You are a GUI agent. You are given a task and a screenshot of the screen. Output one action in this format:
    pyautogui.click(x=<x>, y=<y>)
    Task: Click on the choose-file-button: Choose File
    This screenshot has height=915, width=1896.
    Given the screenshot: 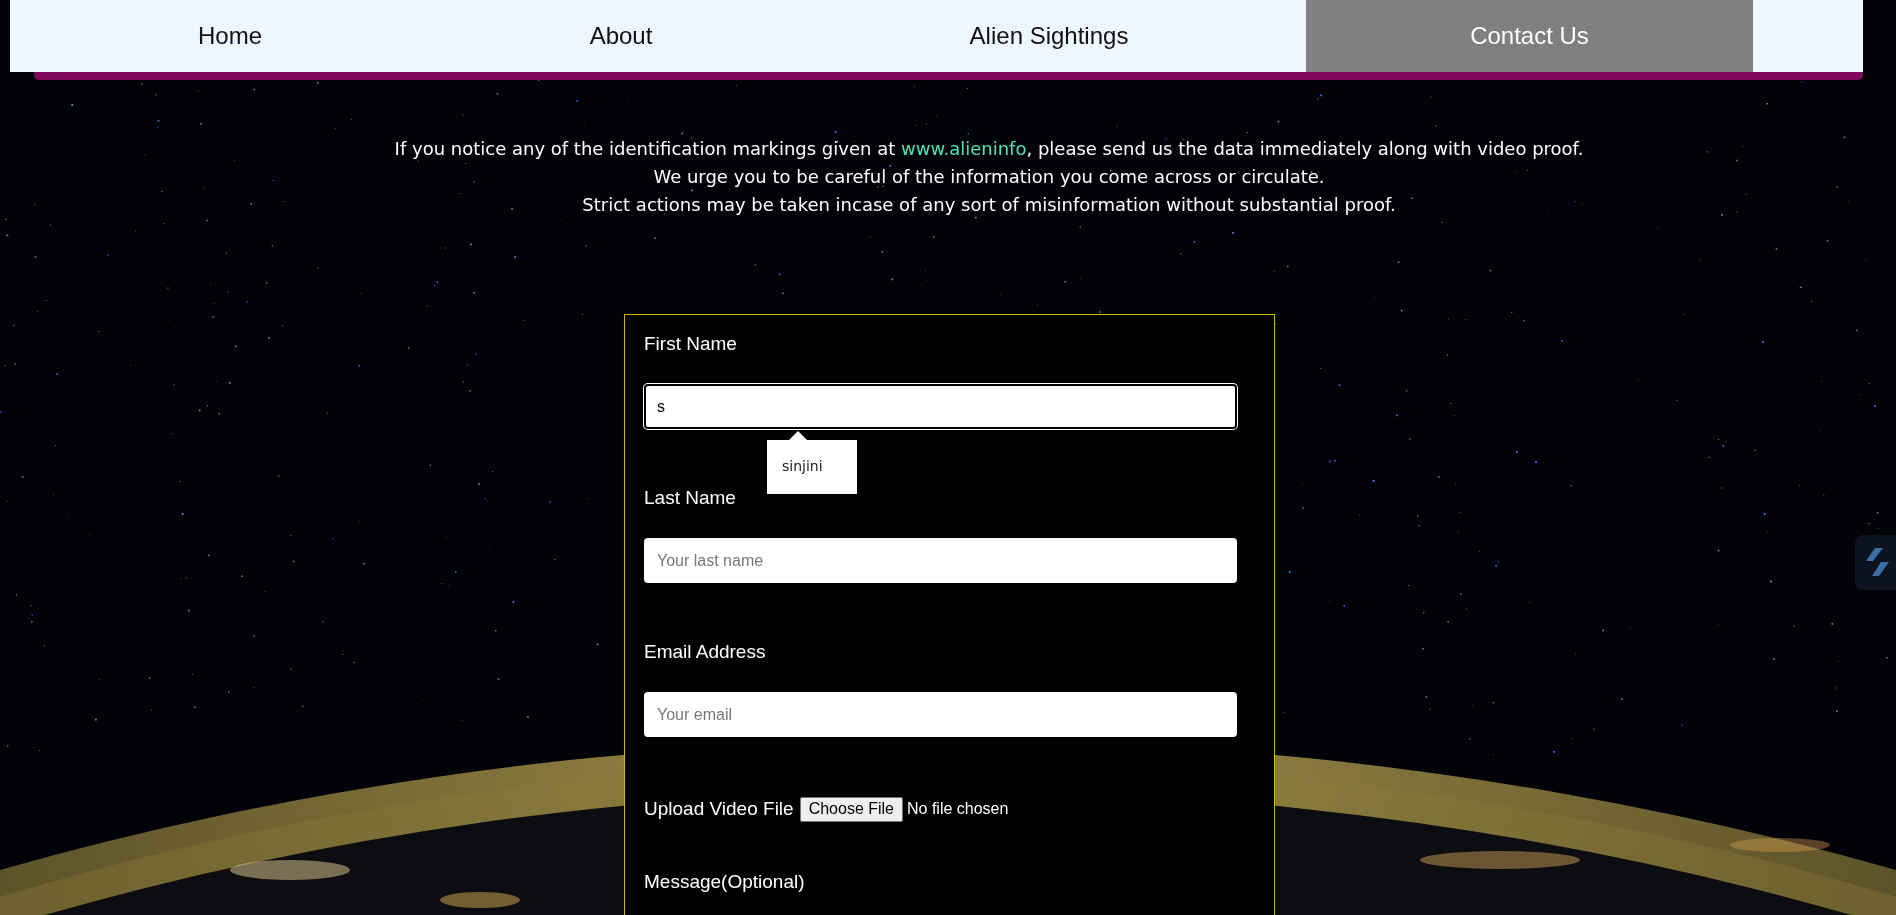 What is the action you would take?
    pyautogui.click(x=851, y=809)
    